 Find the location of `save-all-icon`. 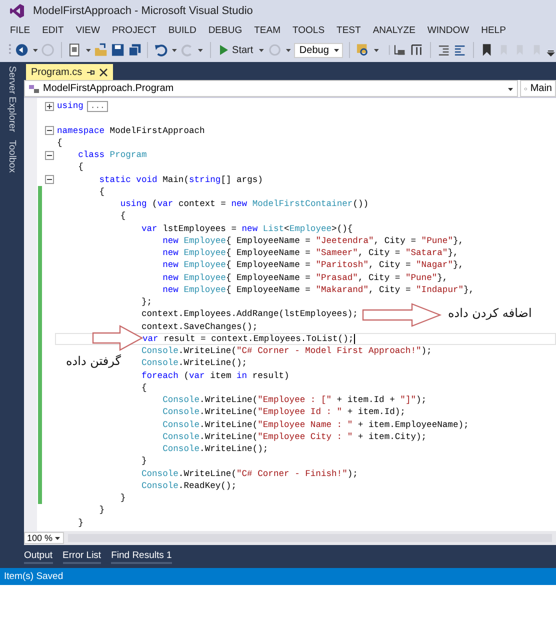

save-all-icon is located at coordinates (135, 50).